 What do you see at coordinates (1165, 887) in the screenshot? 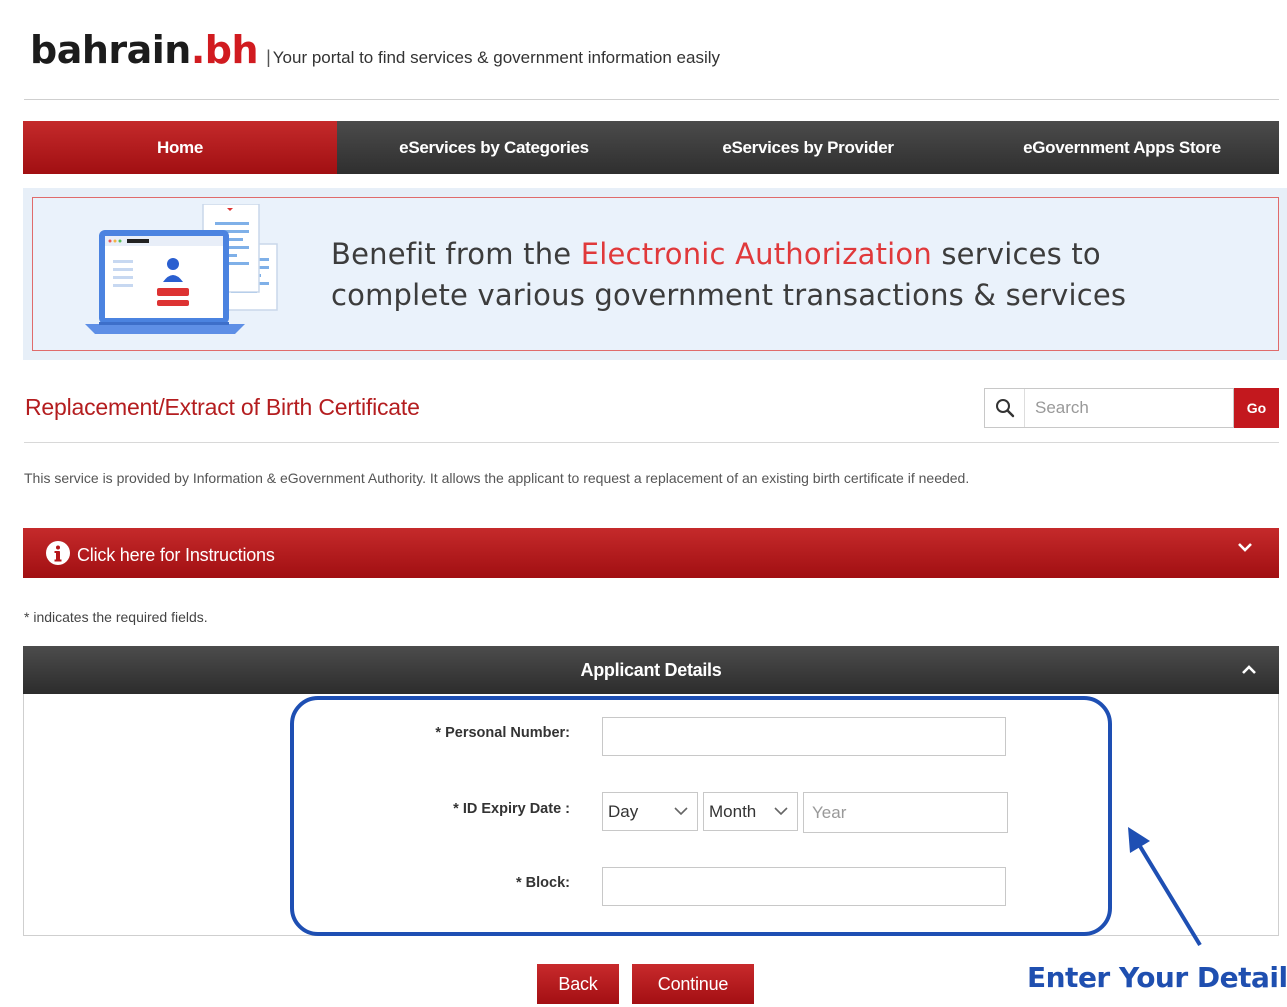
I see `annotation-arrow-icon` at bounding box center [1165, 887].